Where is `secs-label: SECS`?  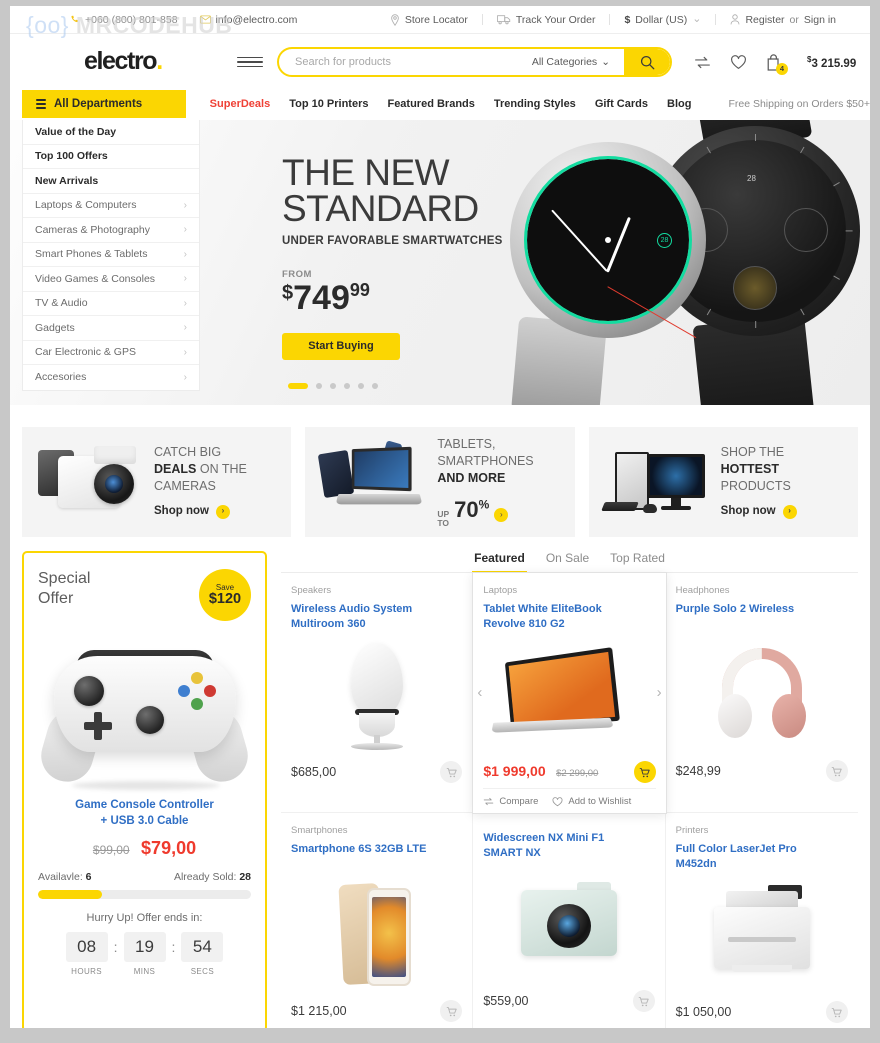
secs-label: SECS is located at coordinates (202, 972).